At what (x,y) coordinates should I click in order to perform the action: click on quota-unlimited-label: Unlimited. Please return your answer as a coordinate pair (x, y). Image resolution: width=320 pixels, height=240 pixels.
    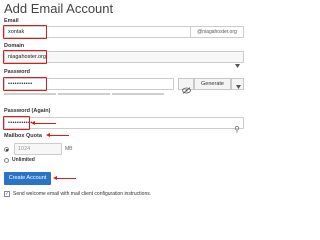
    Looking at the image, I should click on (23, 160).